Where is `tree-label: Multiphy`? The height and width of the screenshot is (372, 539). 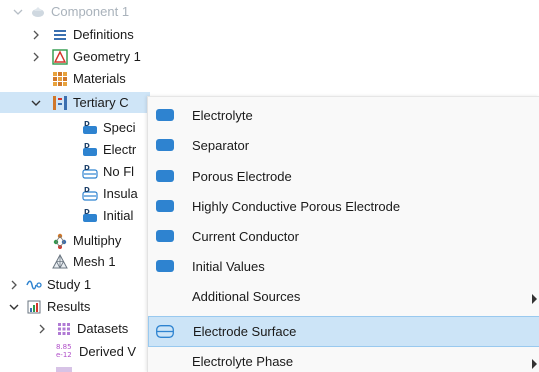
tree-label: Multiphy is located at coordinates (97, 240).